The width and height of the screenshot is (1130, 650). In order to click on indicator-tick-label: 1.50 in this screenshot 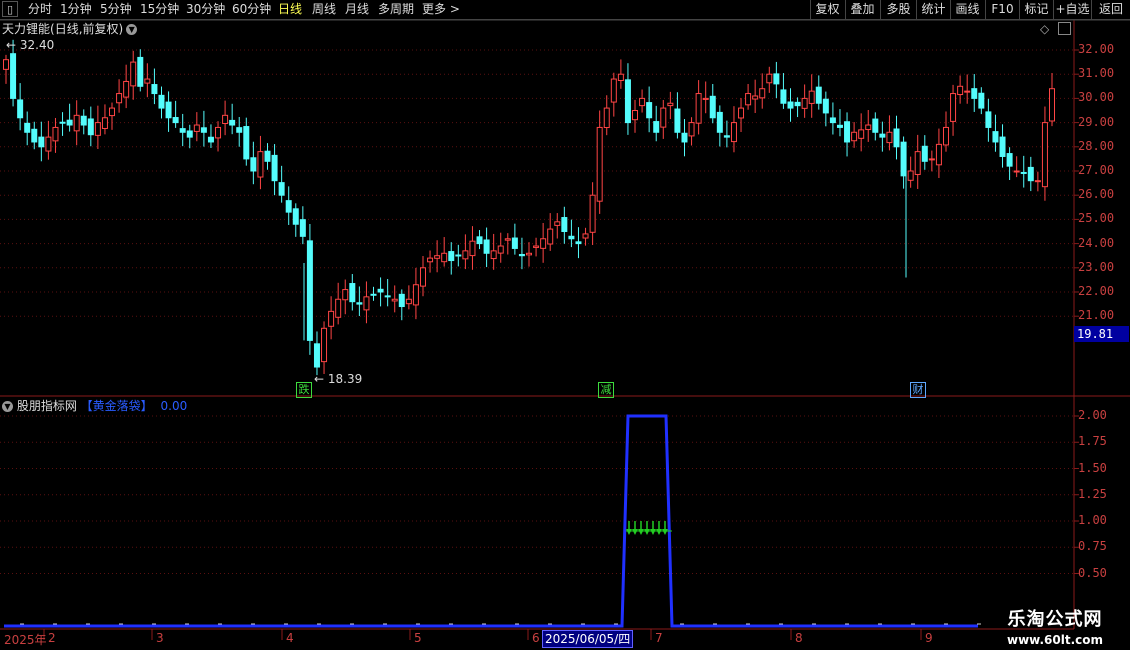, I will do `click(1092, 467)`.